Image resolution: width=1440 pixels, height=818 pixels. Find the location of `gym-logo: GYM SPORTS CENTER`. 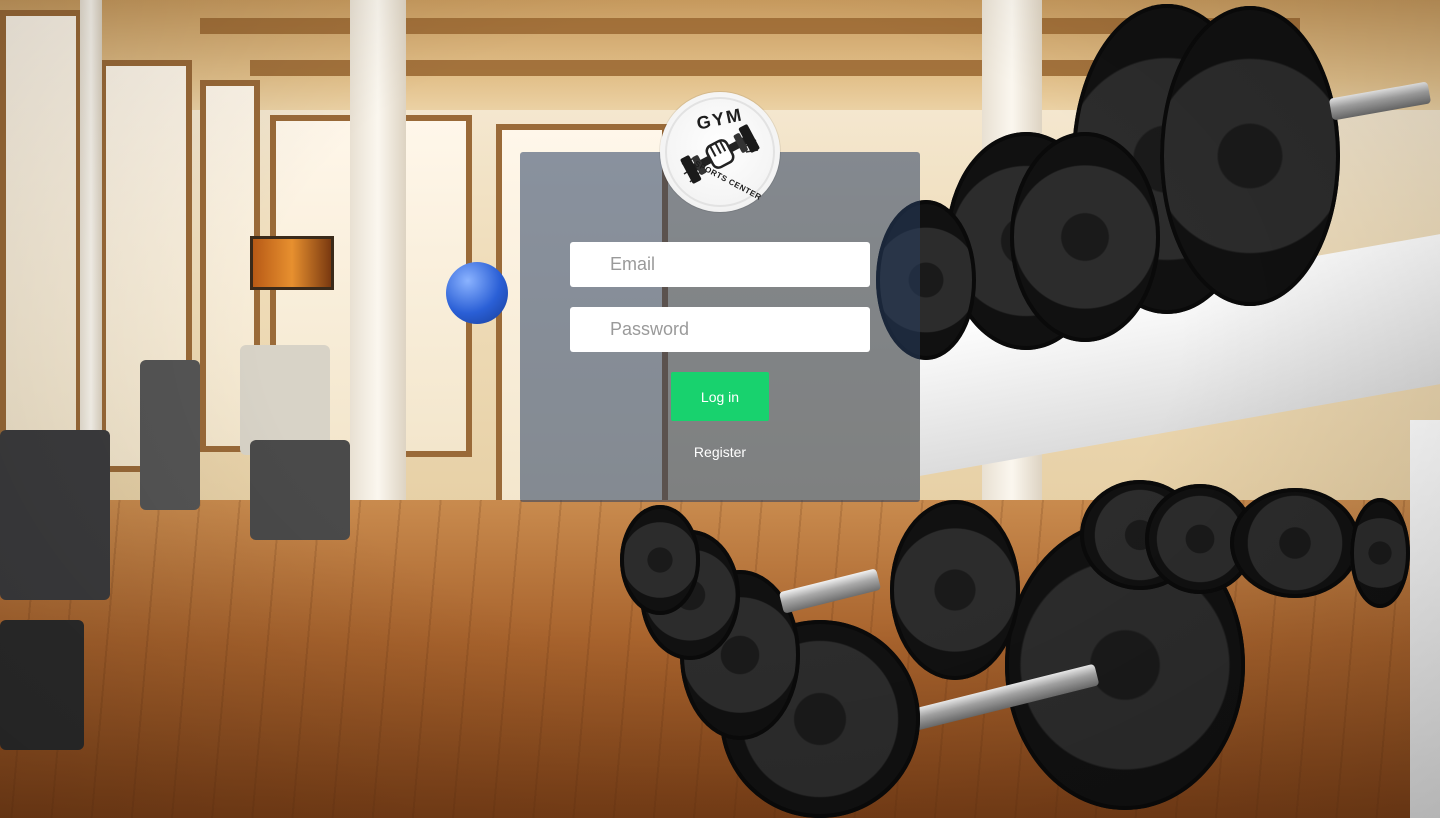

gym-logo: GYM SPORTS CENTER is located at coordinates (720, 152).